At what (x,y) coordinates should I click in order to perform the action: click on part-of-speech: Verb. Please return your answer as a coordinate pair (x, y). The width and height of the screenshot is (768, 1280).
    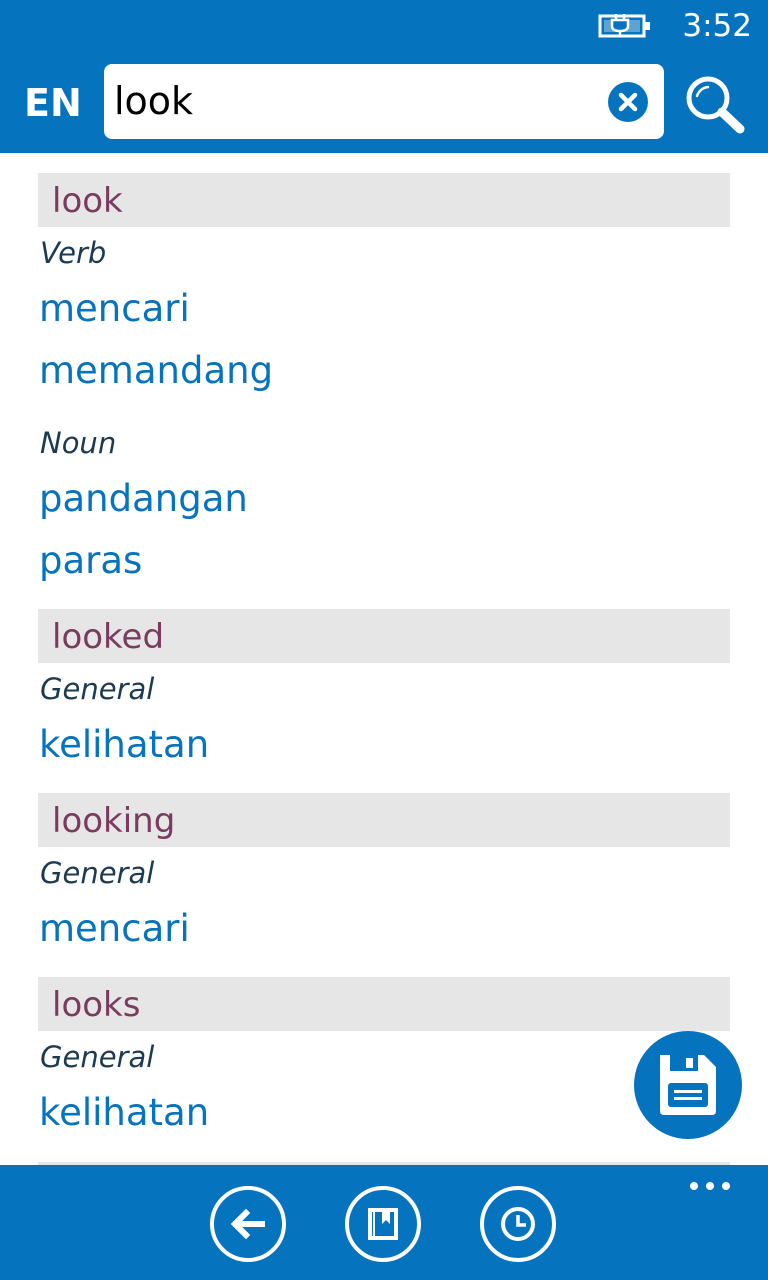
    Looking at the image, I should click on (73, 253).